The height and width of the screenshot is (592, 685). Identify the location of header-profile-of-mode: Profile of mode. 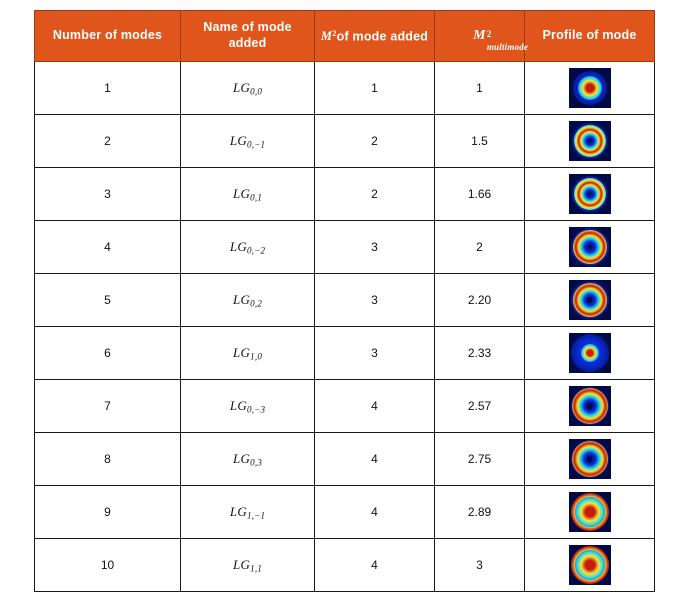
(589, 36).